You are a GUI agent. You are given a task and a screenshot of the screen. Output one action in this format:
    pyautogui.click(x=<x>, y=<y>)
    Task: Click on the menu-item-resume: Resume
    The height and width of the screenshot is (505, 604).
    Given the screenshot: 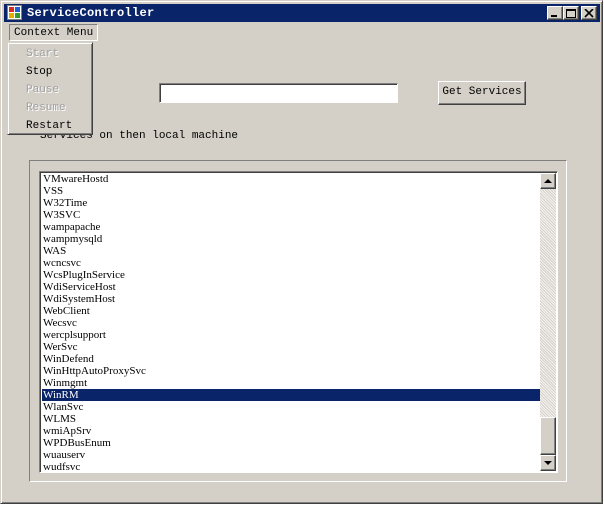 What is the action you would take?
    pyautogui.click(x=46, y=108)
    